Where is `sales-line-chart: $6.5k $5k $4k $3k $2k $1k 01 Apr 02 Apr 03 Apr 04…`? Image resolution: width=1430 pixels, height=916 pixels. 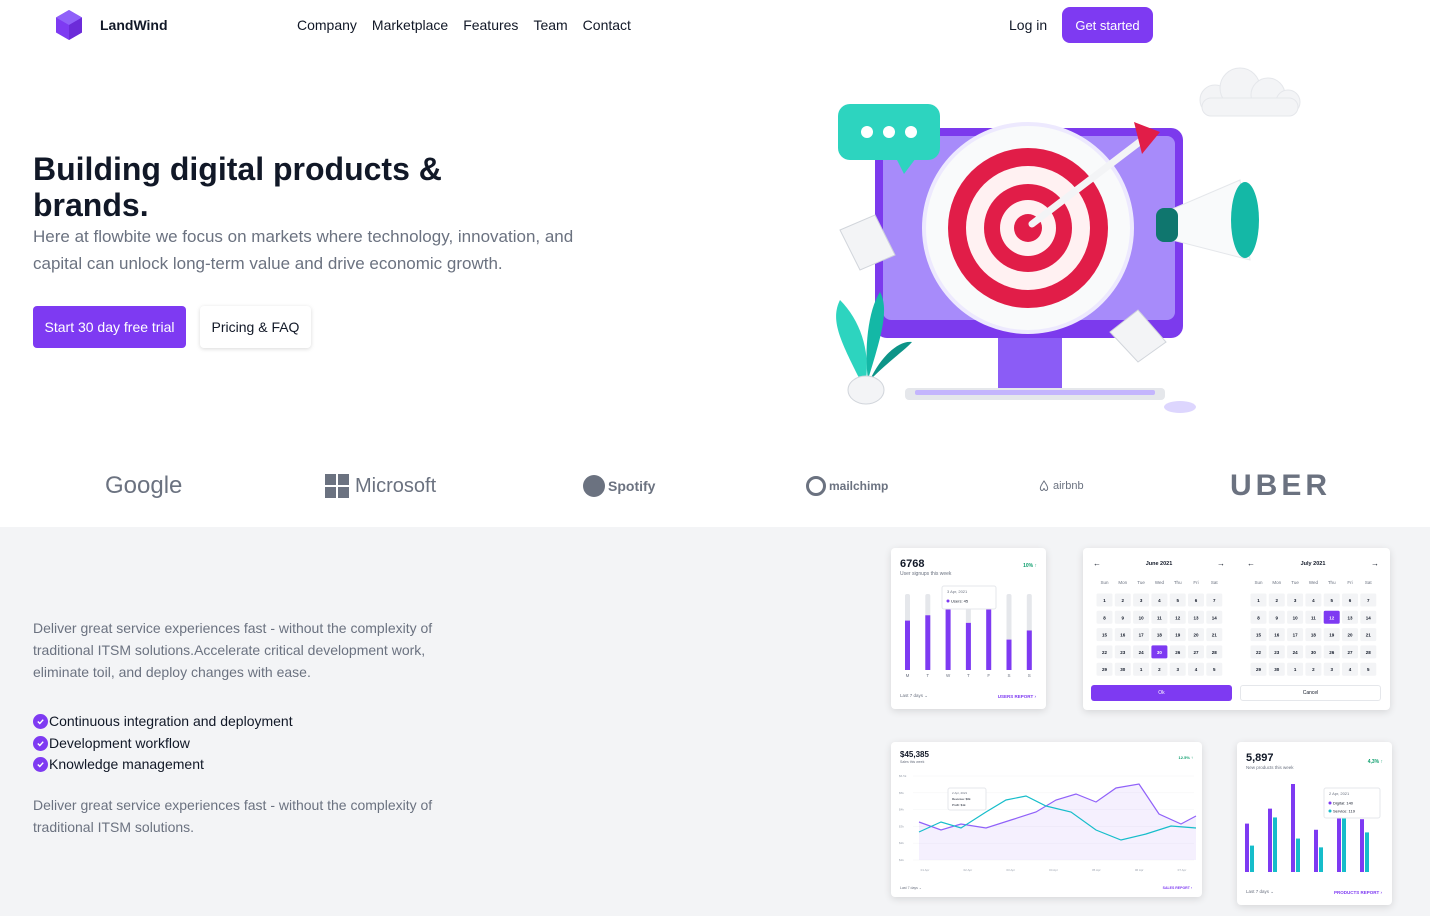
sales-line-chart: $6.5k $5k $4k $3k $2k $1k 01 Apr 02 Apr 03 Apr 04… is located at coordinates (1048, 823).